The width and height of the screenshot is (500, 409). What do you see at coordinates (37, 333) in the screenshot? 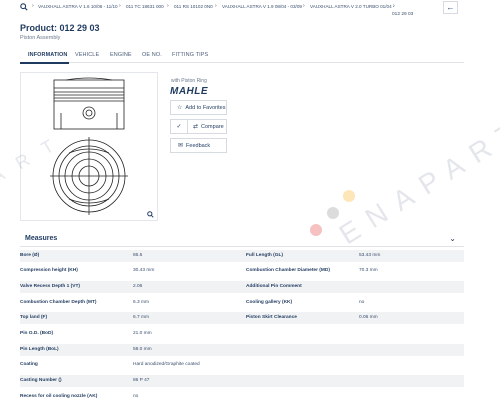
I see `measure-label: Pin O.D. (BoD)` at bounding box center [37, 333].